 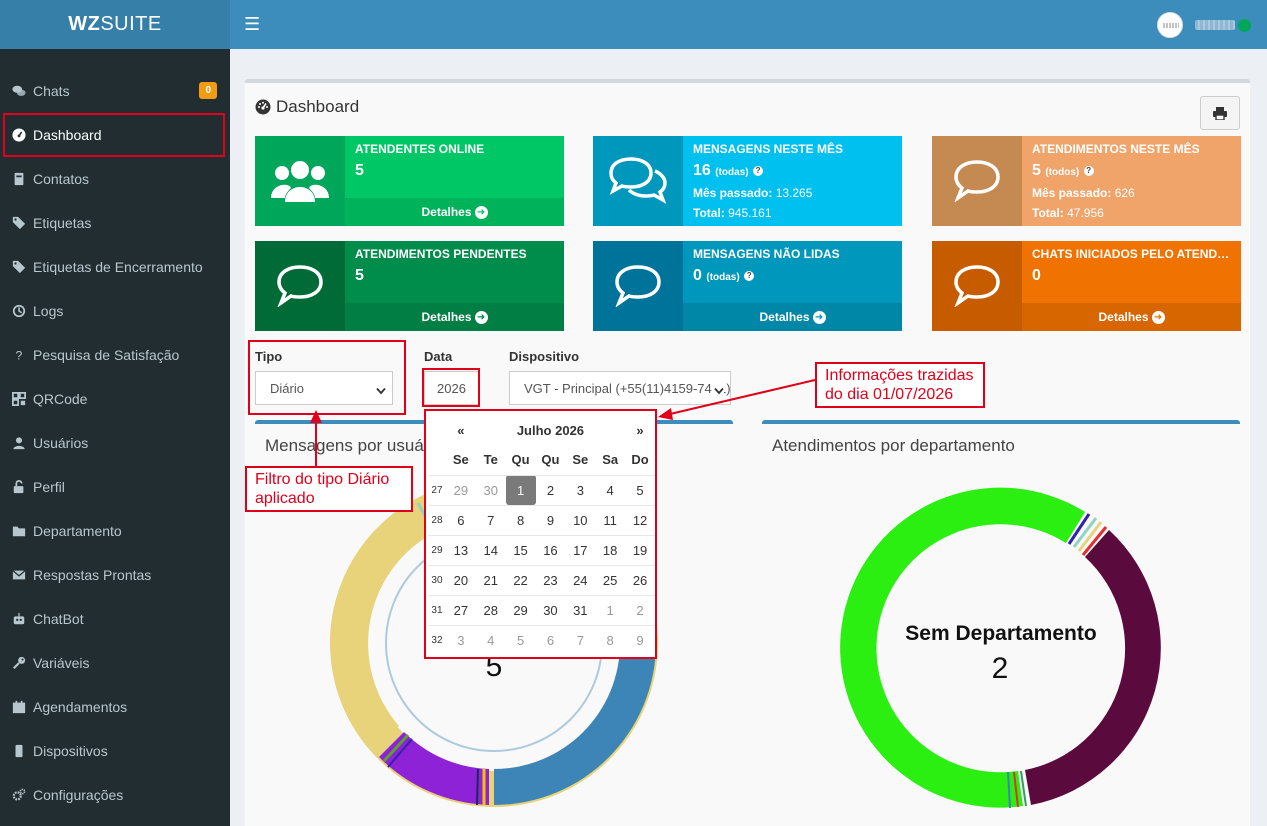 I want to click on user-menu, so click(x=1204, y=25).